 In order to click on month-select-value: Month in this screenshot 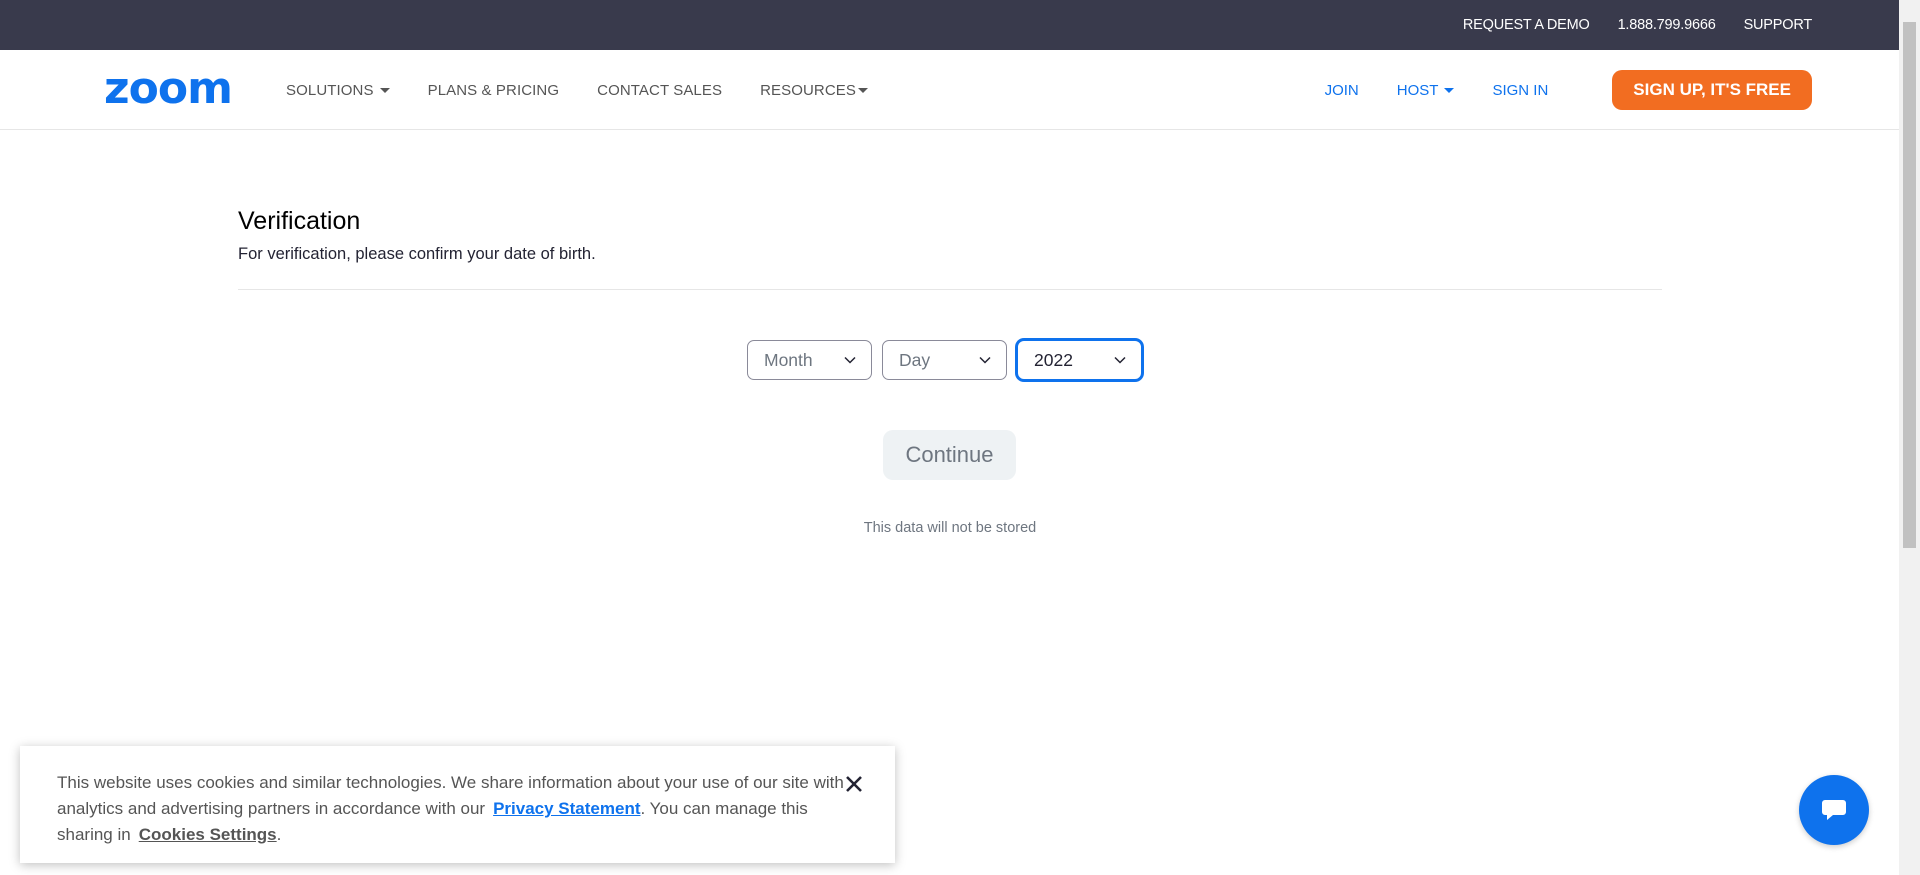, I will do `click(788, 359)`.